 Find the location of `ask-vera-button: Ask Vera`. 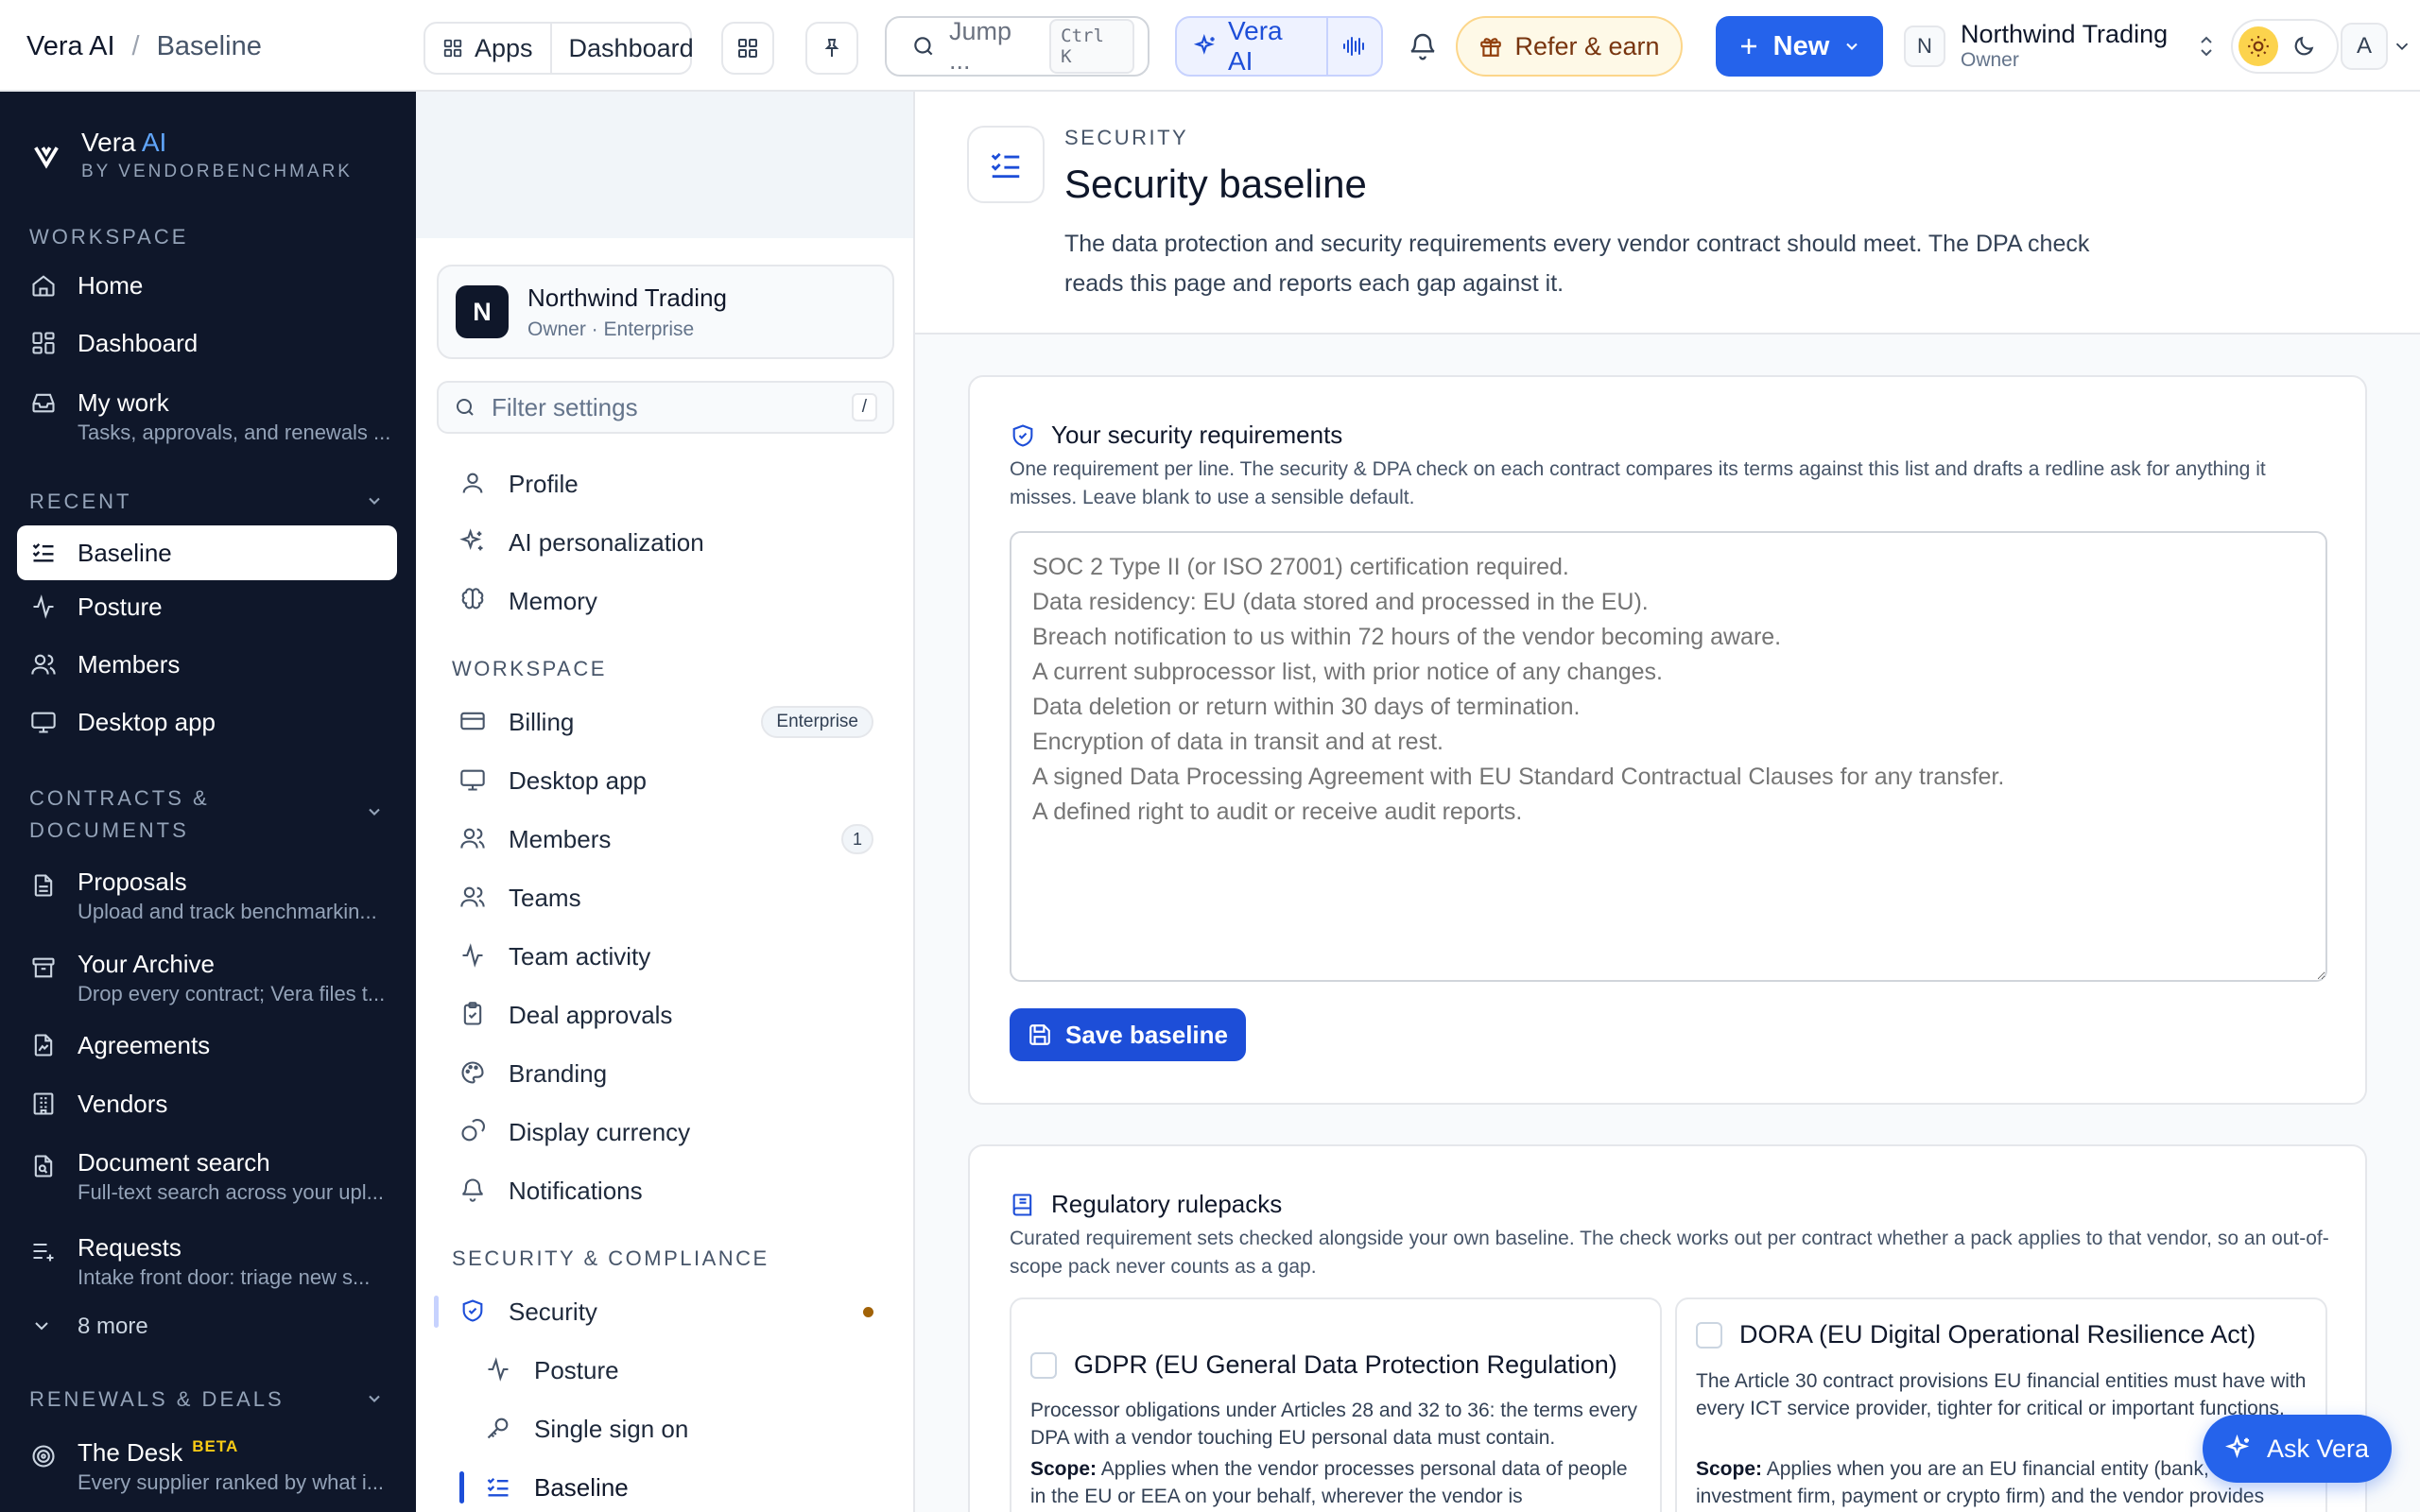

ask-vera-button: Ask Vera is located at coordinates (2297, 1449).